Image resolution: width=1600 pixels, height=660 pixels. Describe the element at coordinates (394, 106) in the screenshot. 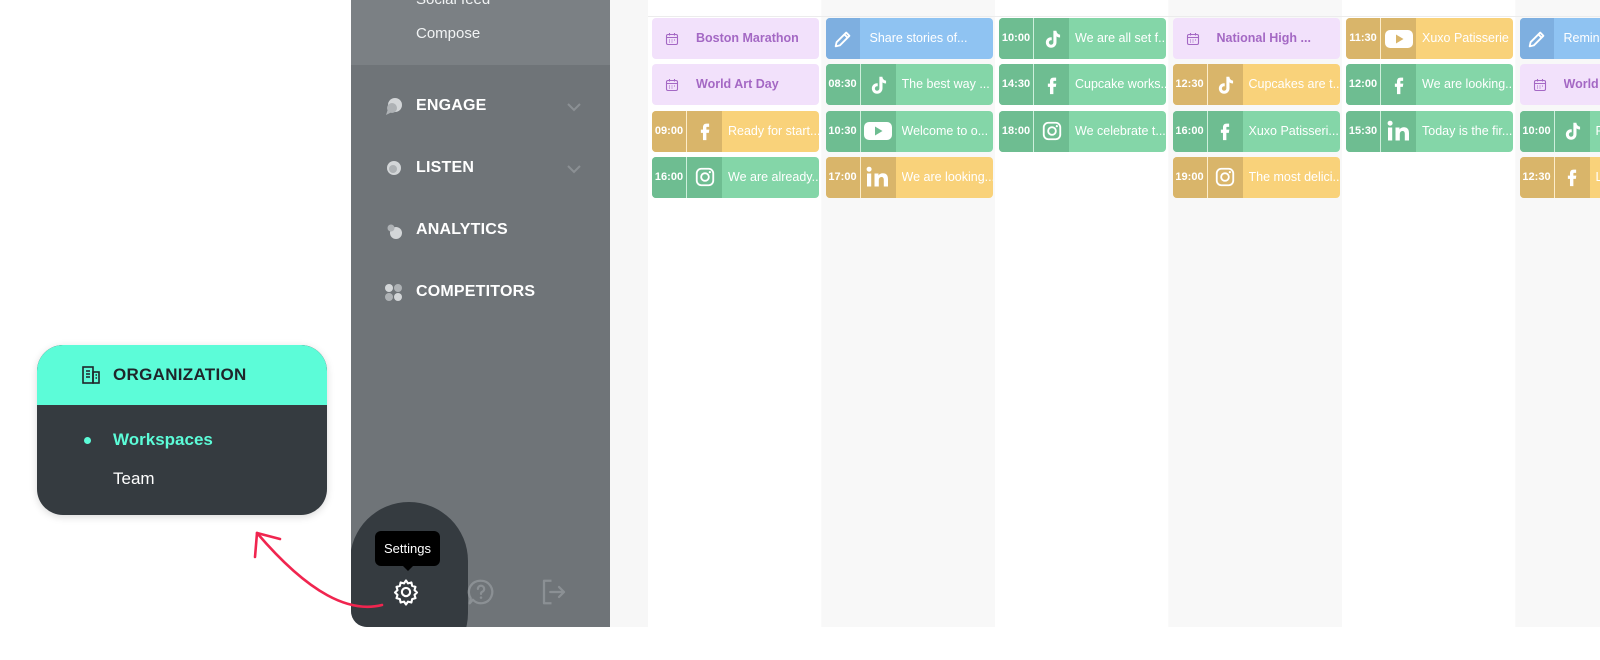

I see `engage-icon` at that location.